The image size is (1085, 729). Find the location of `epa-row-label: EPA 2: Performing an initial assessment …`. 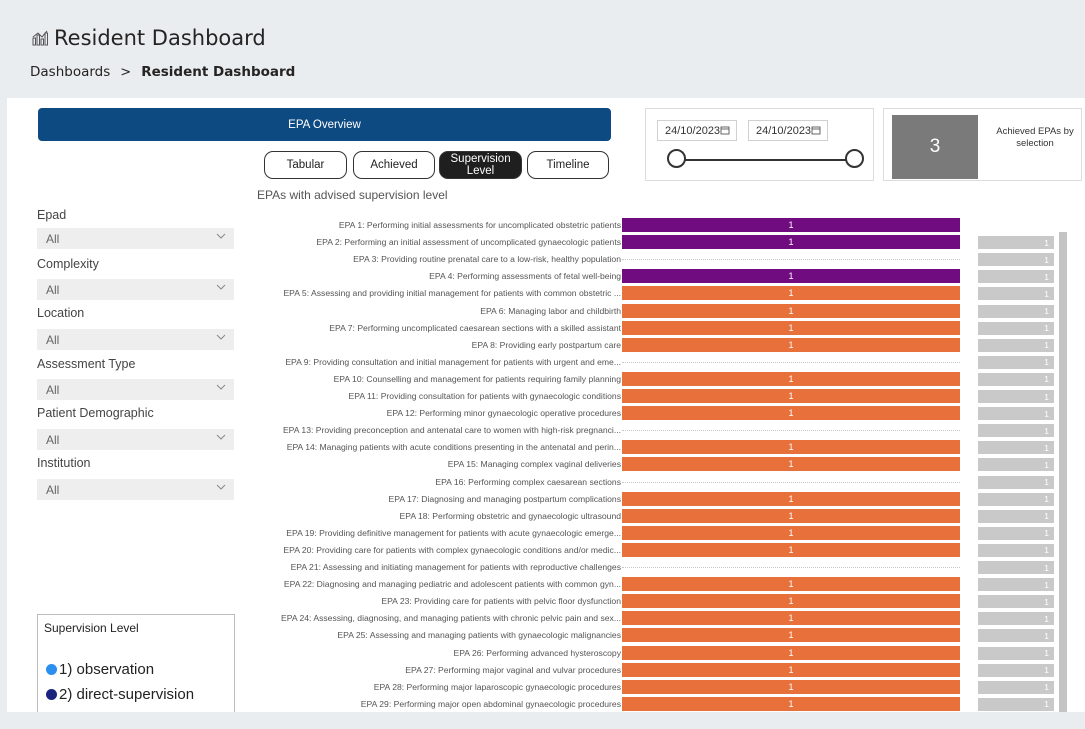

epa-row-label: EPA 2: Performing an initial assessment … is located at coordinates (468, 242).